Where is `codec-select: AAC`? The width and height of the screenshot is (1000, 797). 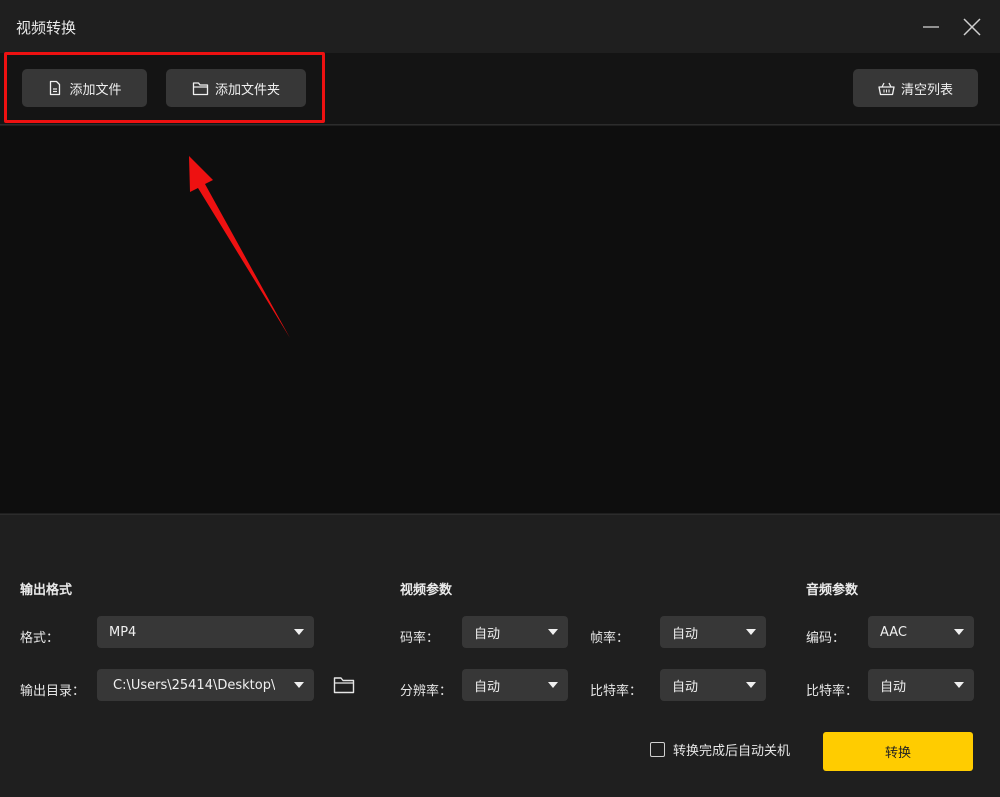 codec-select: AAC is located at coordinates (921, 632).